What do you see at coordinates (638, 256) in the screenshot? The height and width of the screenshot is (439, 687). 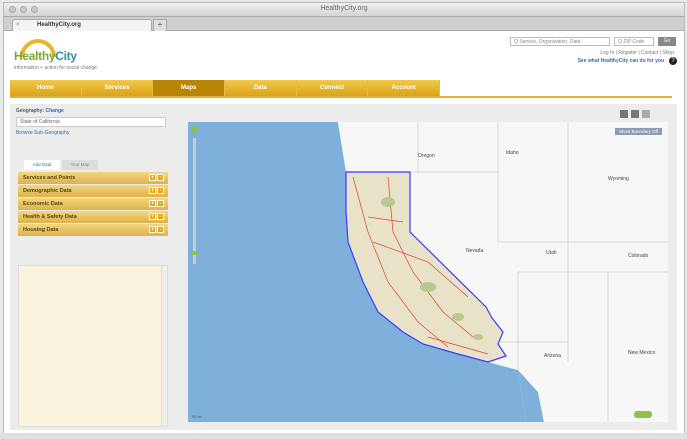 I see `state-label-colorado: Colorado` at bounding box center [638, 256].